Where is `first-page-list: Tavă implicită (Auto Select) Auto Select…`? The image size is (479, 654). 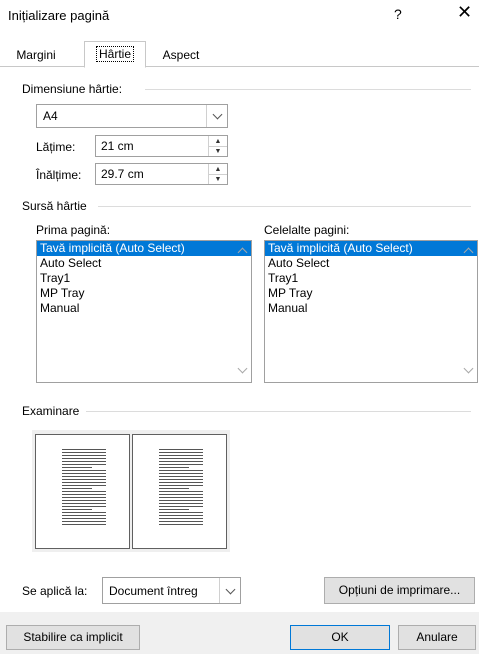 first-page-list: Tavă implicită (Auto Select) Auto Select… is located at coordinates (144, 311).